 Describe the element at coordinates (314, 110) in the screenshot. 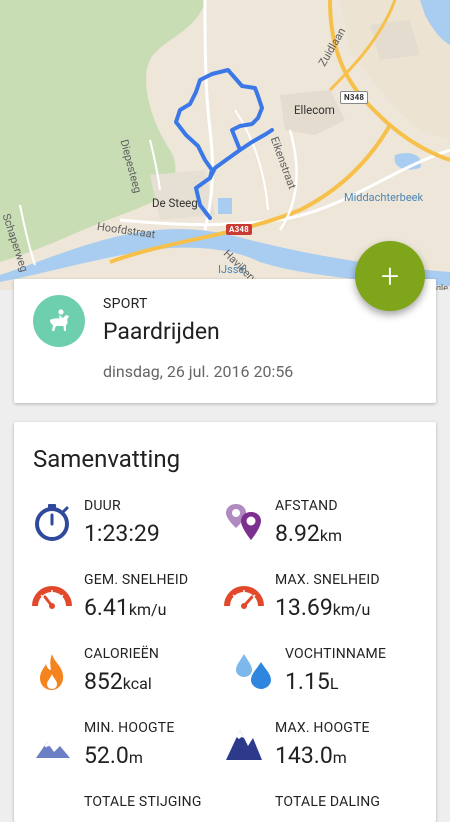

I see `map-label-ellecom: Ellecom` at that location.